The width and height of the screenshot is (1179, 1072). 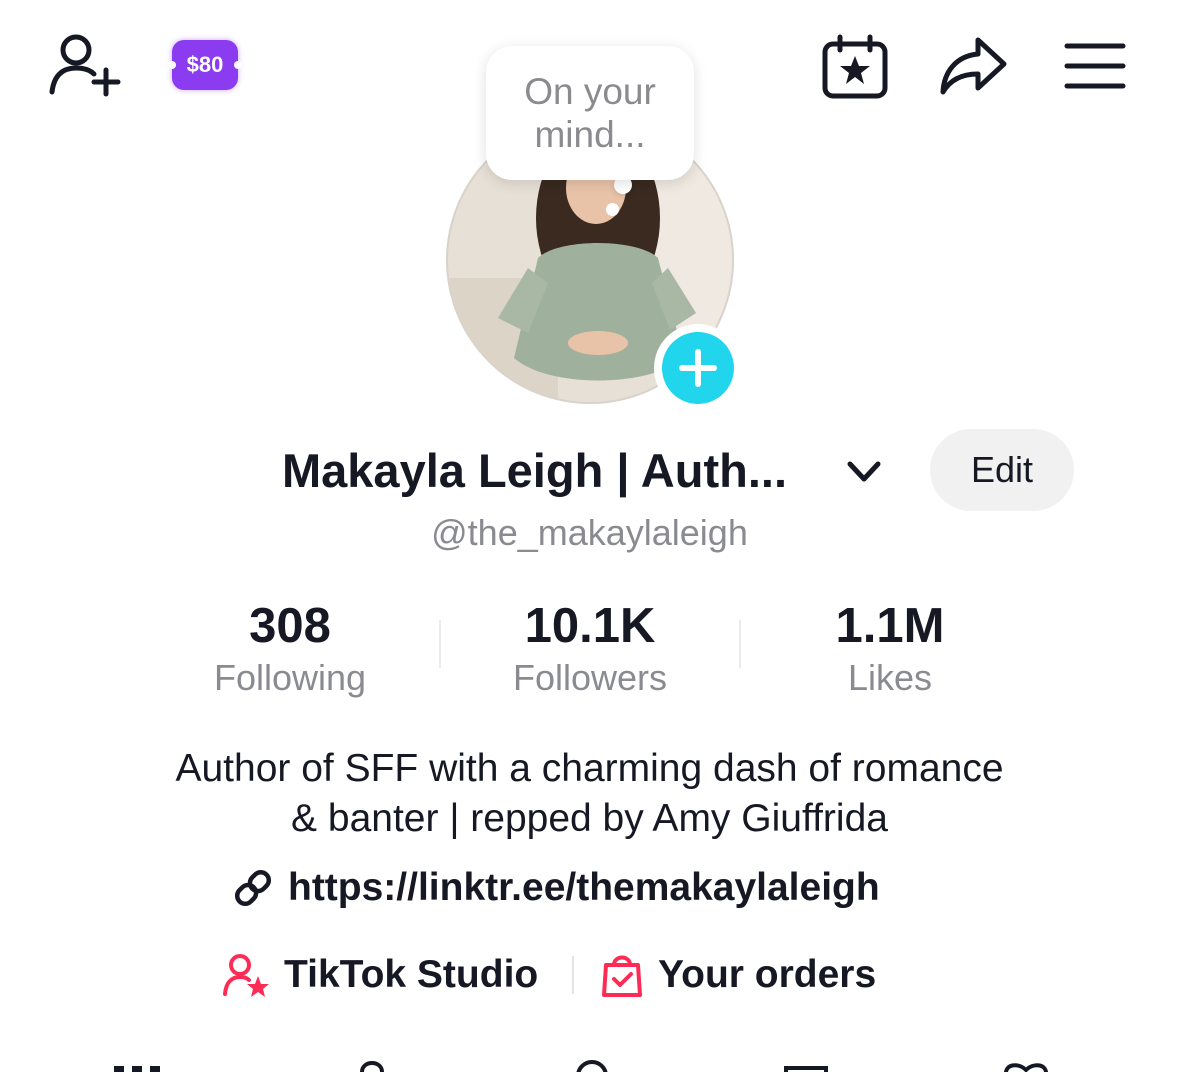 What do you see at coordinates (1002, 470) in the screenshot?
I see `edit-profile-button: Edit` at bounding box center [1002, 470].